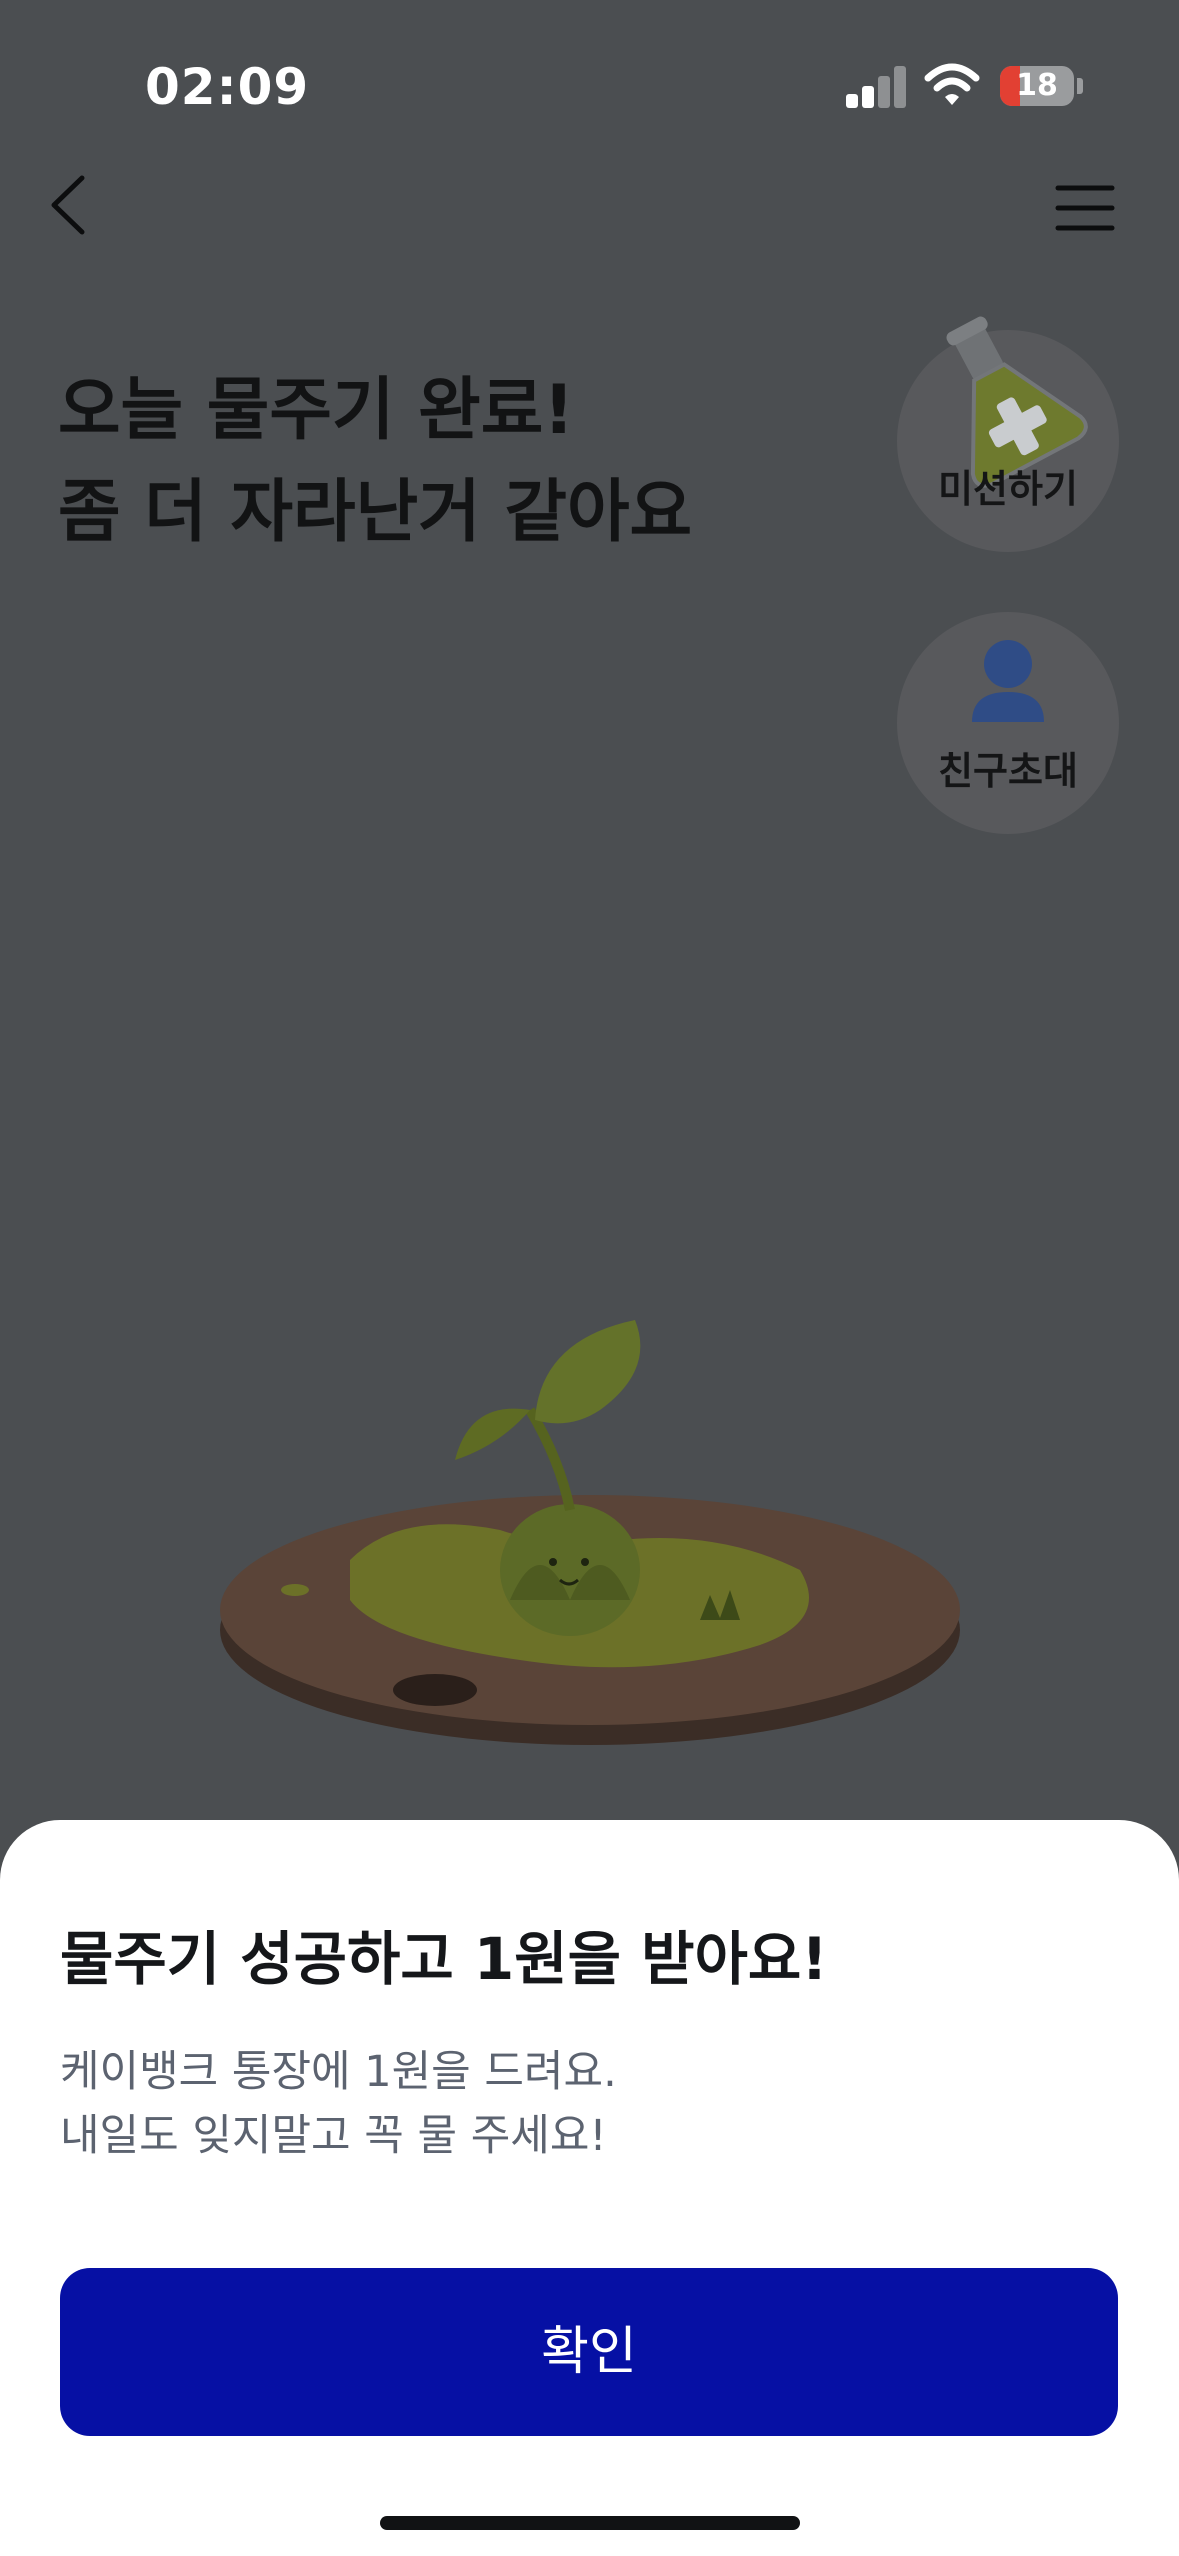 Image resolution: width=1179 pixels, height=2556 pixels. What do you see at coordinates (333, 2136) in the screenshot?
I see `sheet-desc-line-2: 내일도 잊지말고 꼭 물 주세요!` at bounding box center [333, 2136].